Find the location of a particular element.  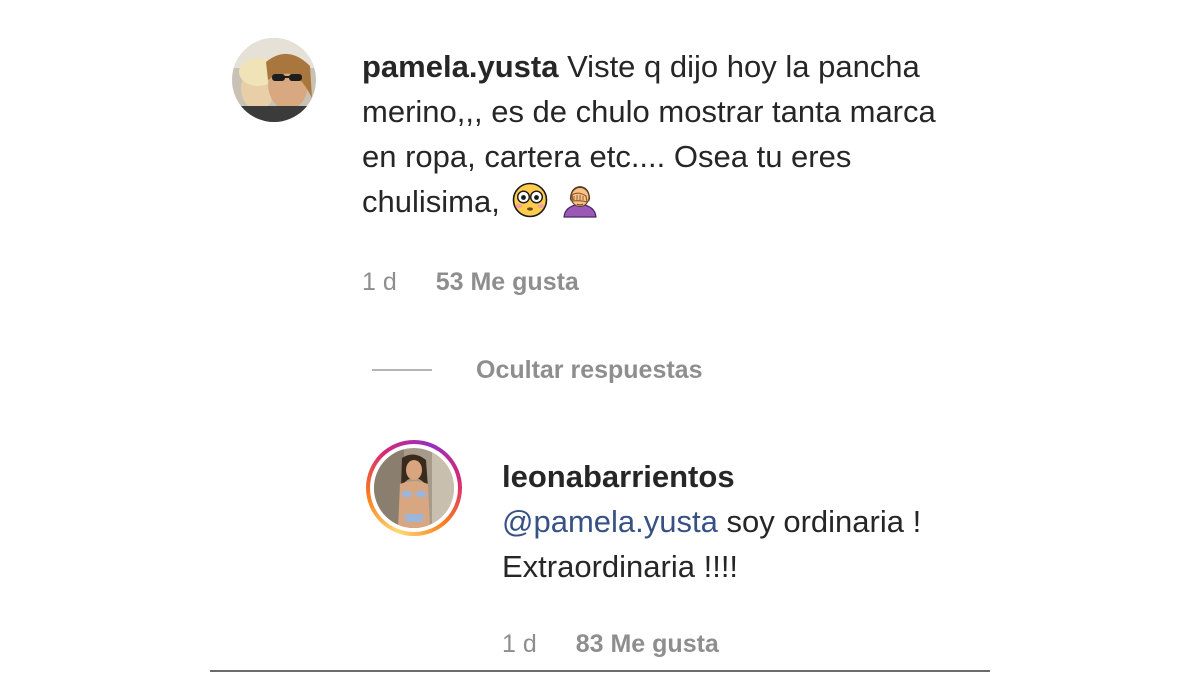

reply-avatar is located at coordinates (414, 488).